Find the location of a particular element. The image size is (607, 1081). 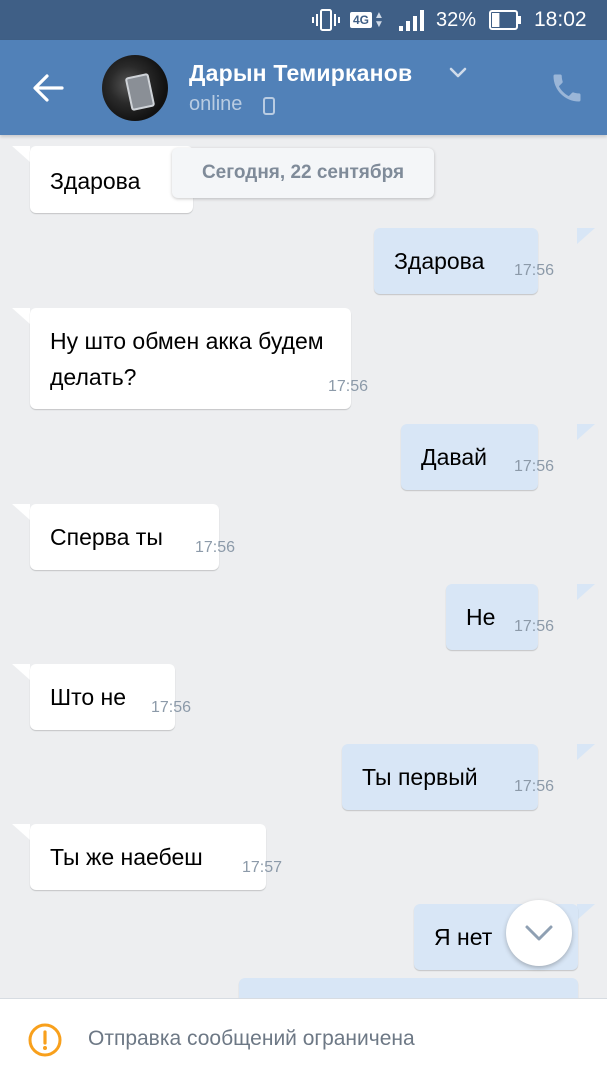

restriction-notice: Отправка сообщений ограничена is located at coordinates (251, 1038).